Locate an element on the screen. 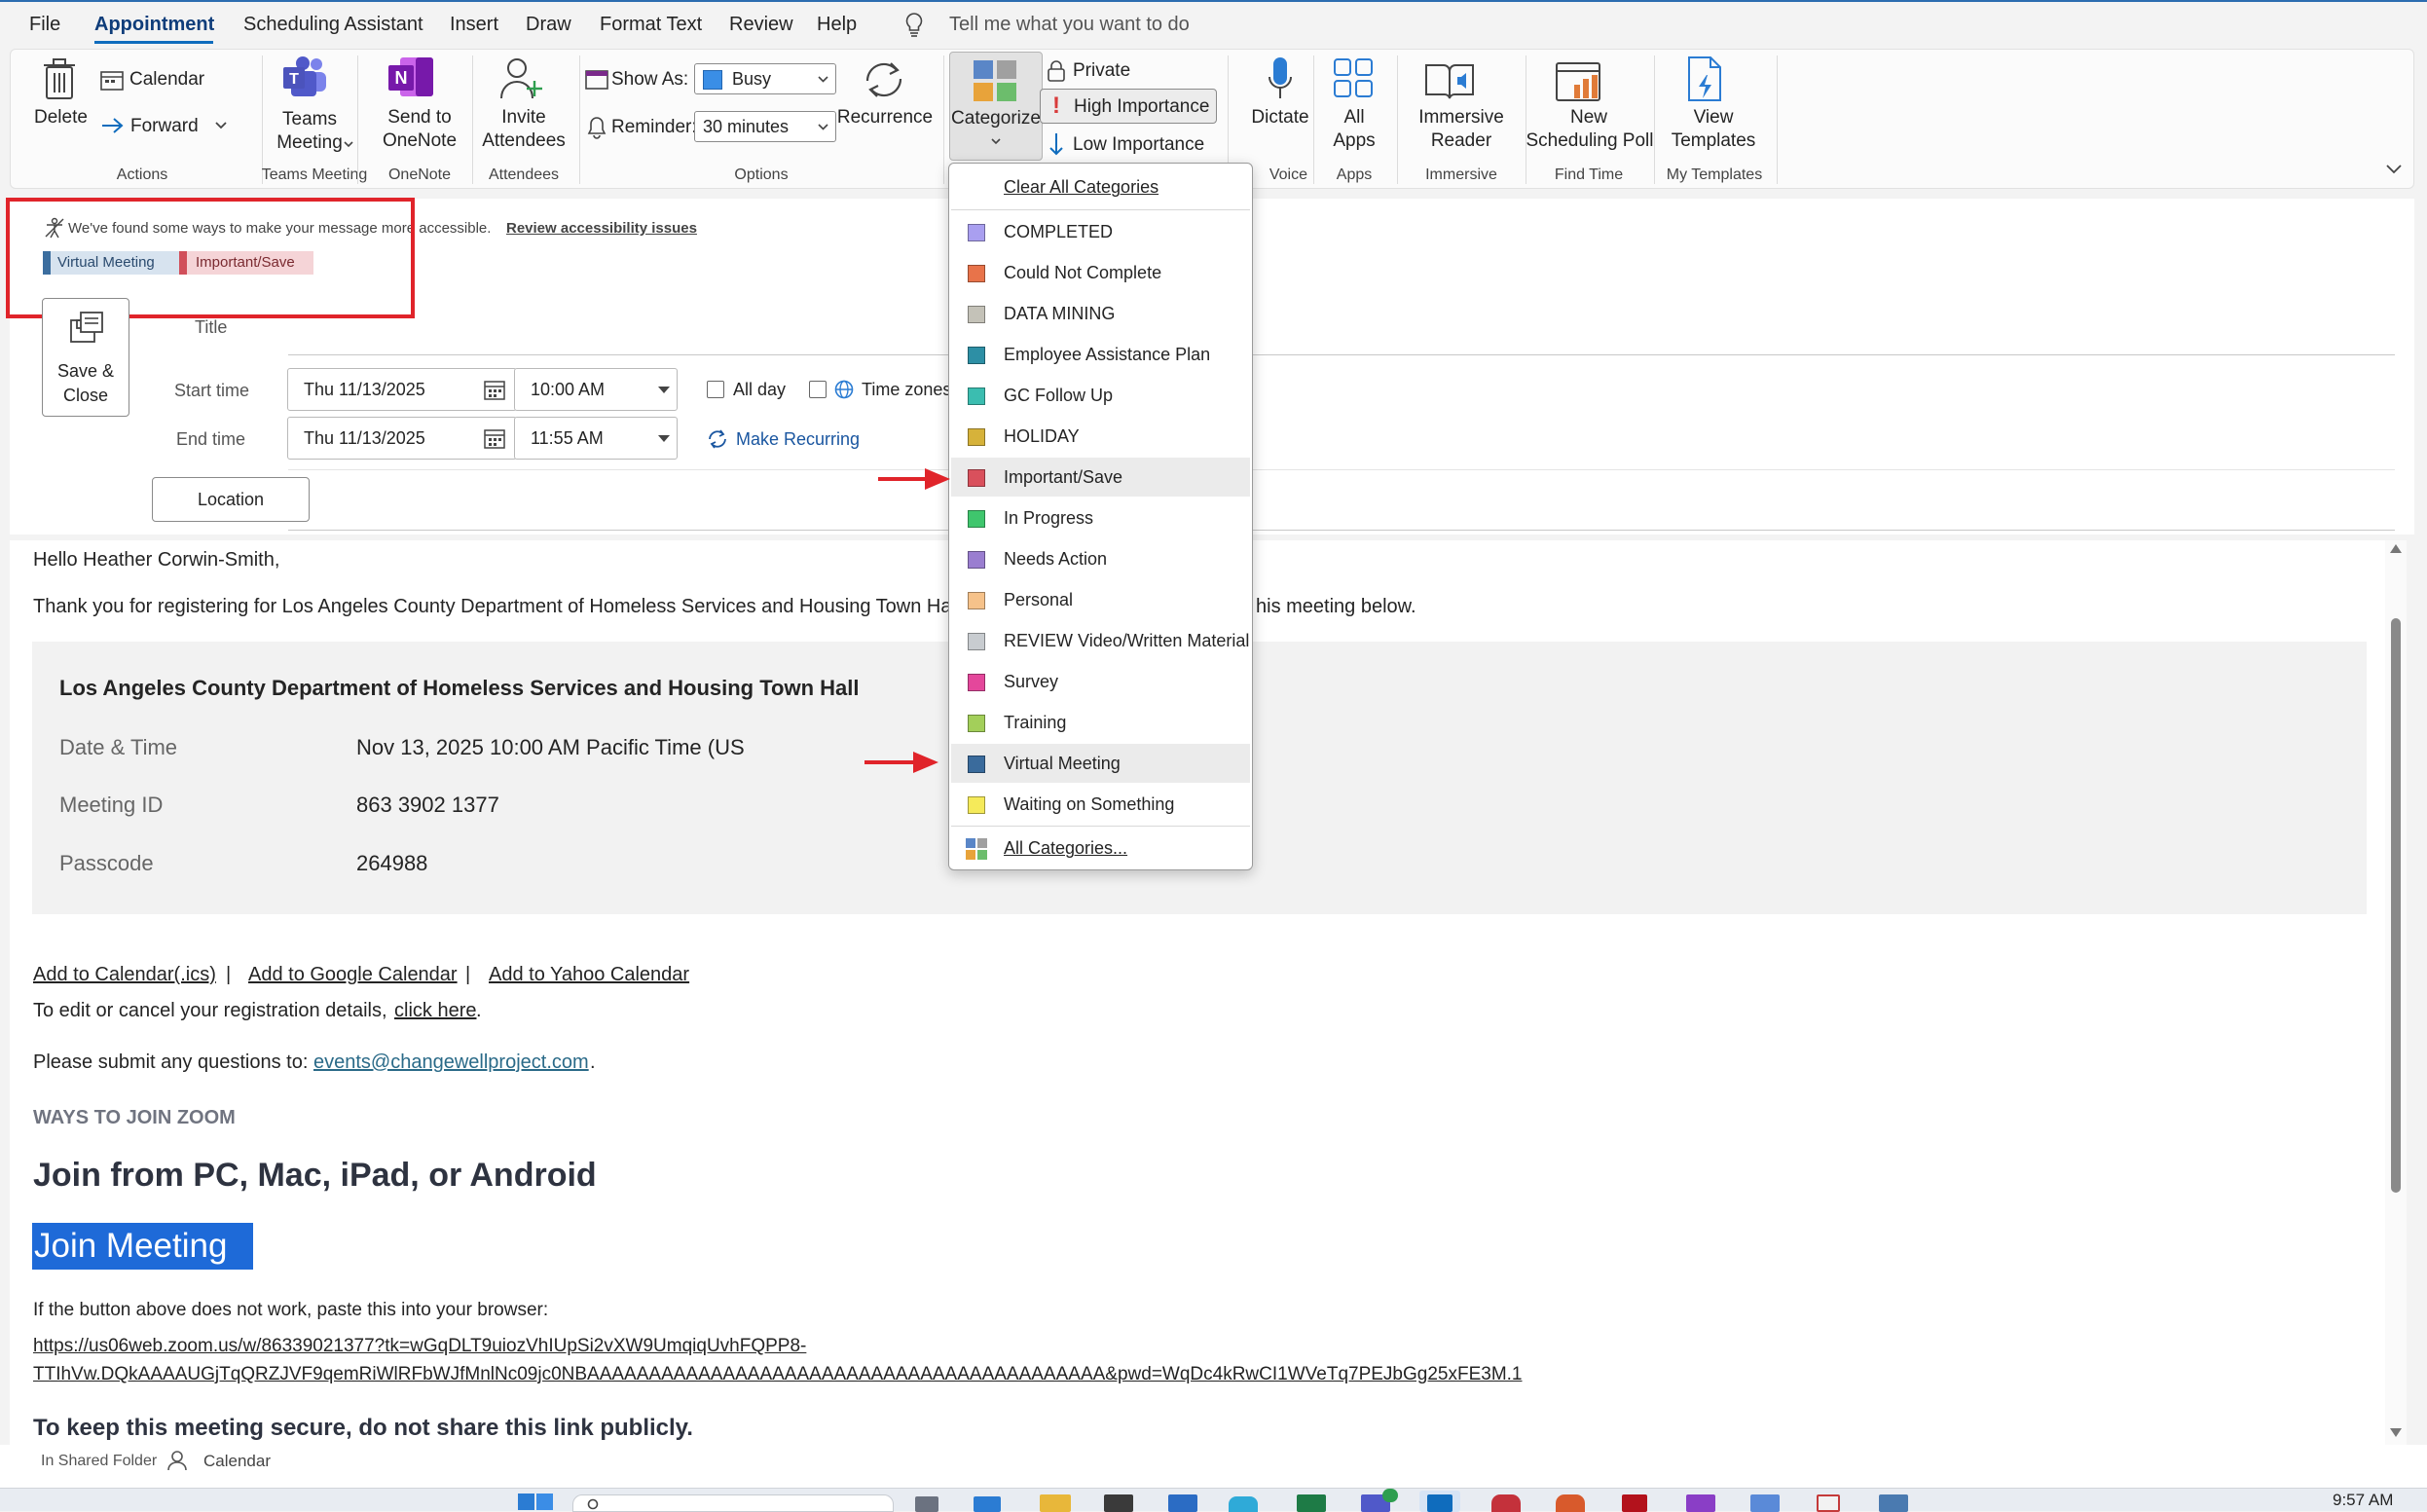 The image size is (2427, 1512). menu-file: File is located at coordinates (44, 25).